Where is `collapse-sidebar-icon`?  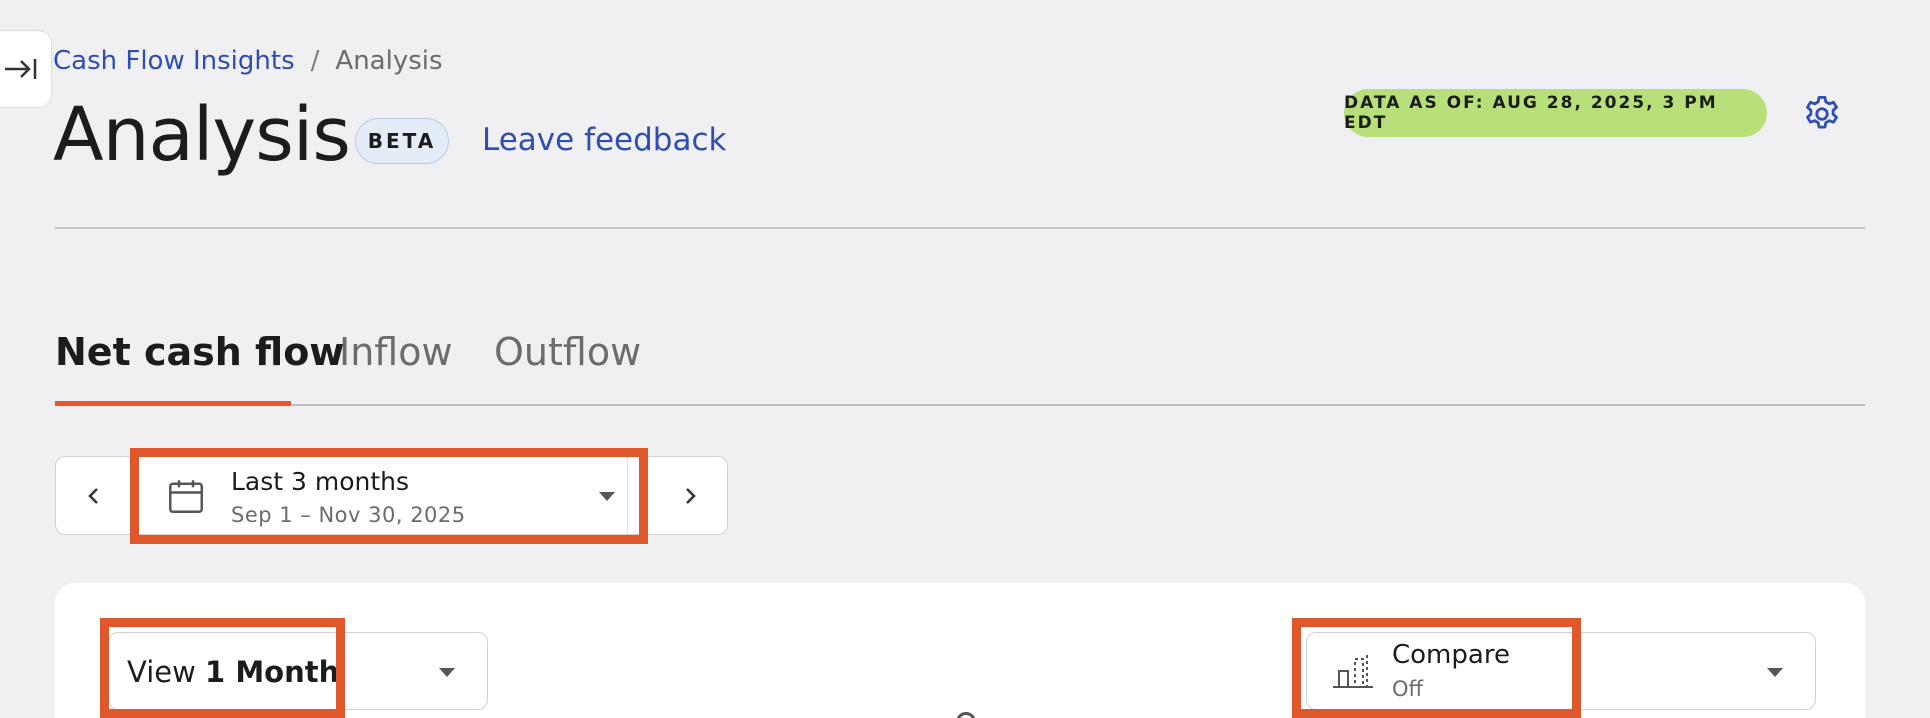
collapse-sidebar-icon is located at coordinates (21, 69).